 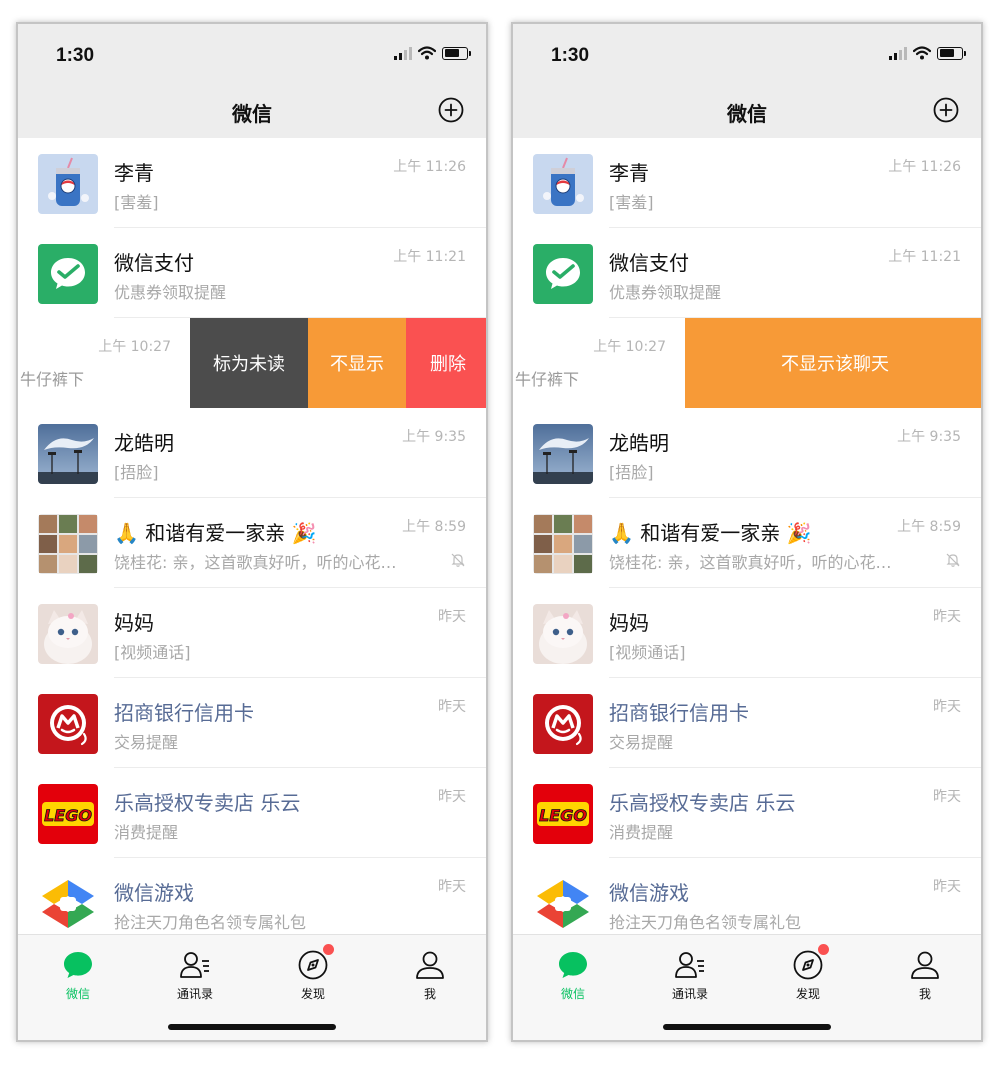 I want to click on swiped-row-content: 牛仔裤下 上午 10:27, so click(x=599, y=363).